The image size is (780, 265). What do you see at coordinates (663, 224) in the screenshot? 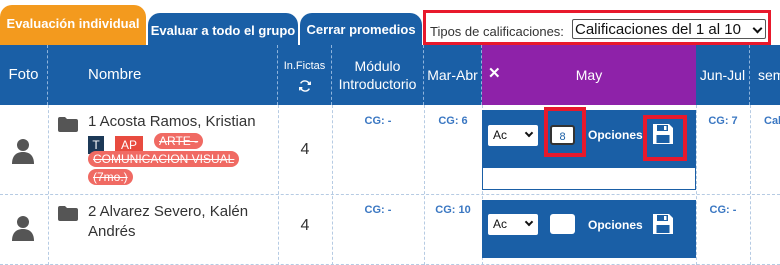
I see `save-icon` at bounding box center [663, 224].